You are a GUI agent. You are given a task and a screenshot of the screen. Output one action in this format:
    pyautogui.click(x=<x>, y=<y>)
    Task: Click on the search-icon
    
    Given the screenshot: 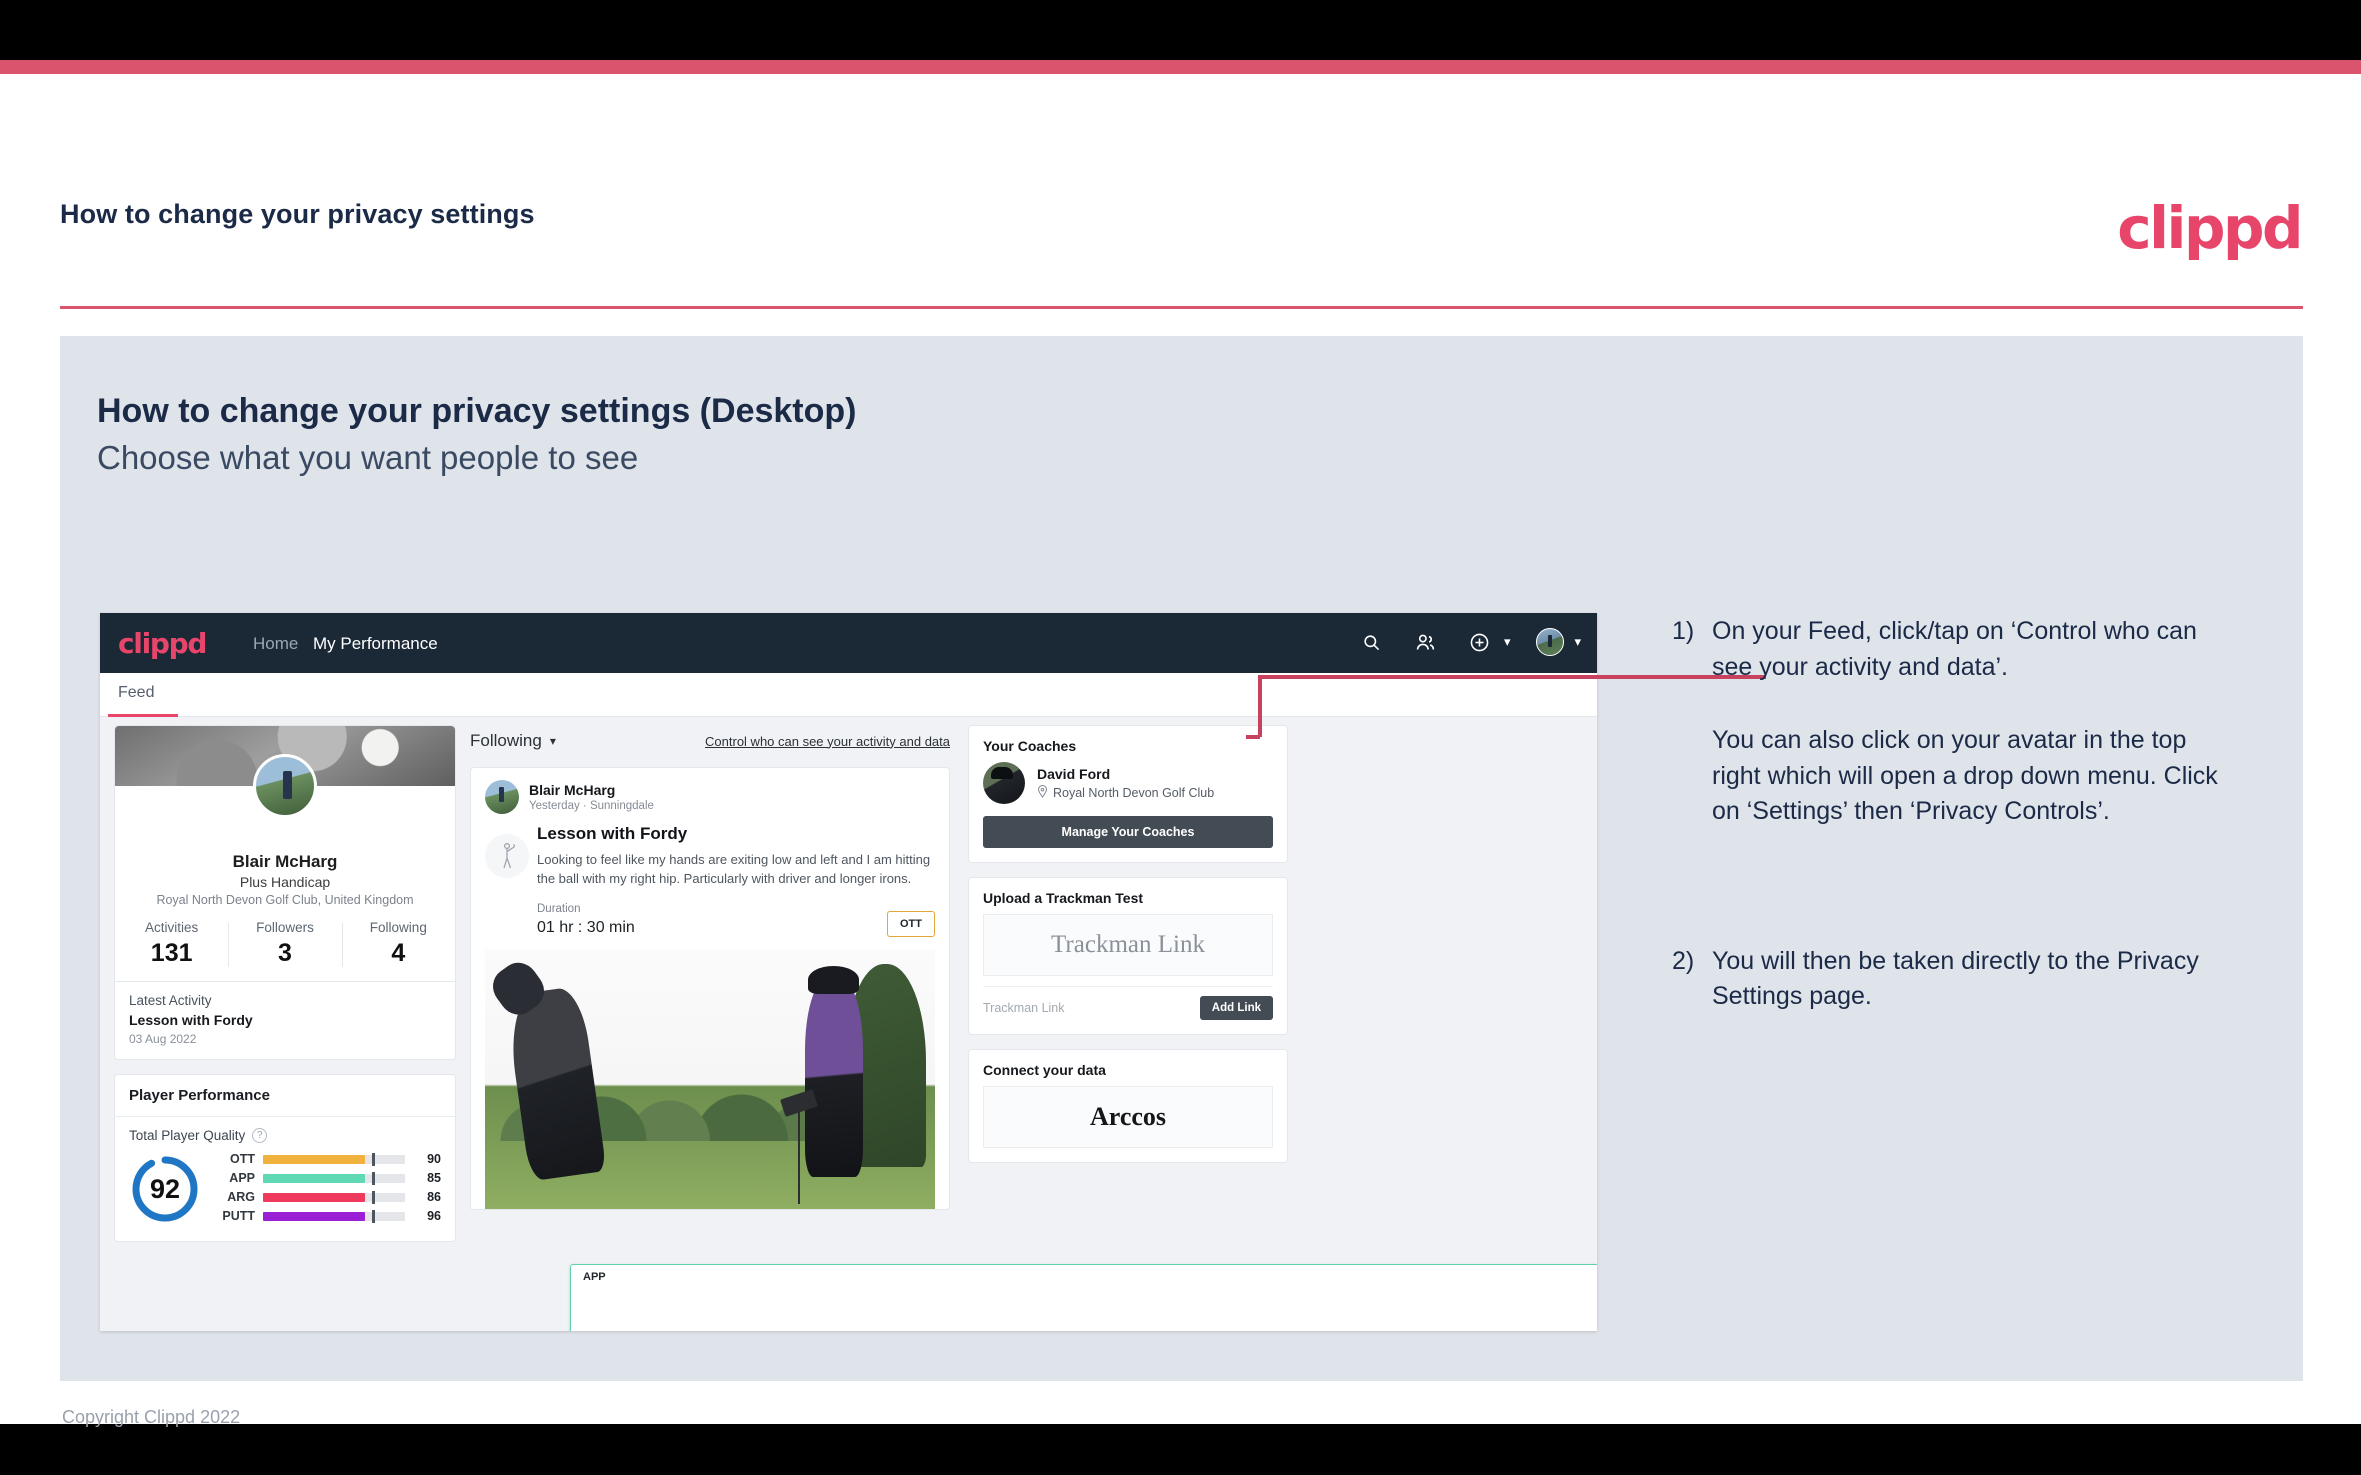 What is the action you would take?
    pyautogui.click(x=1372, y=642)
    